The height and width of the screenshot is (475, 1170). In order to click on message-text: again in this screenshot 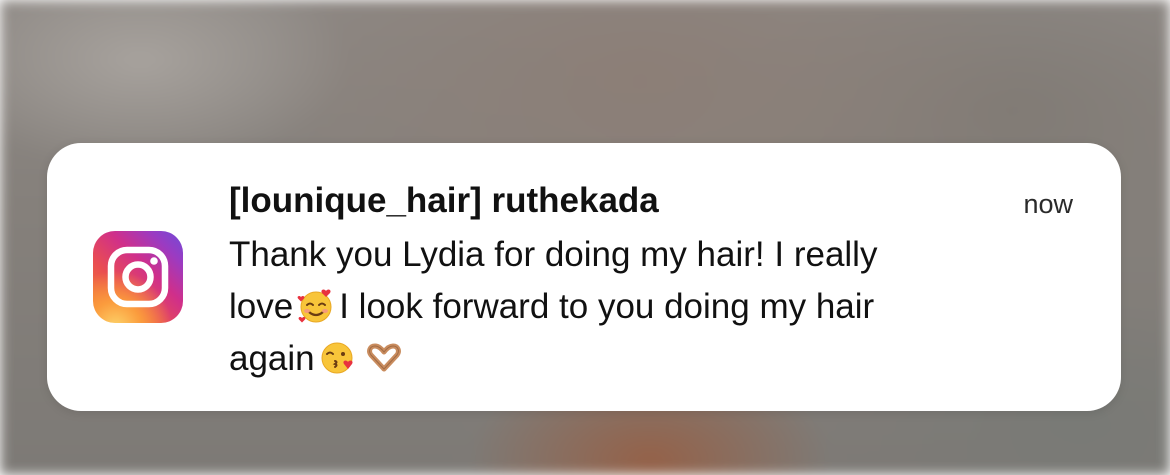, I will do `click(272, 358)`.